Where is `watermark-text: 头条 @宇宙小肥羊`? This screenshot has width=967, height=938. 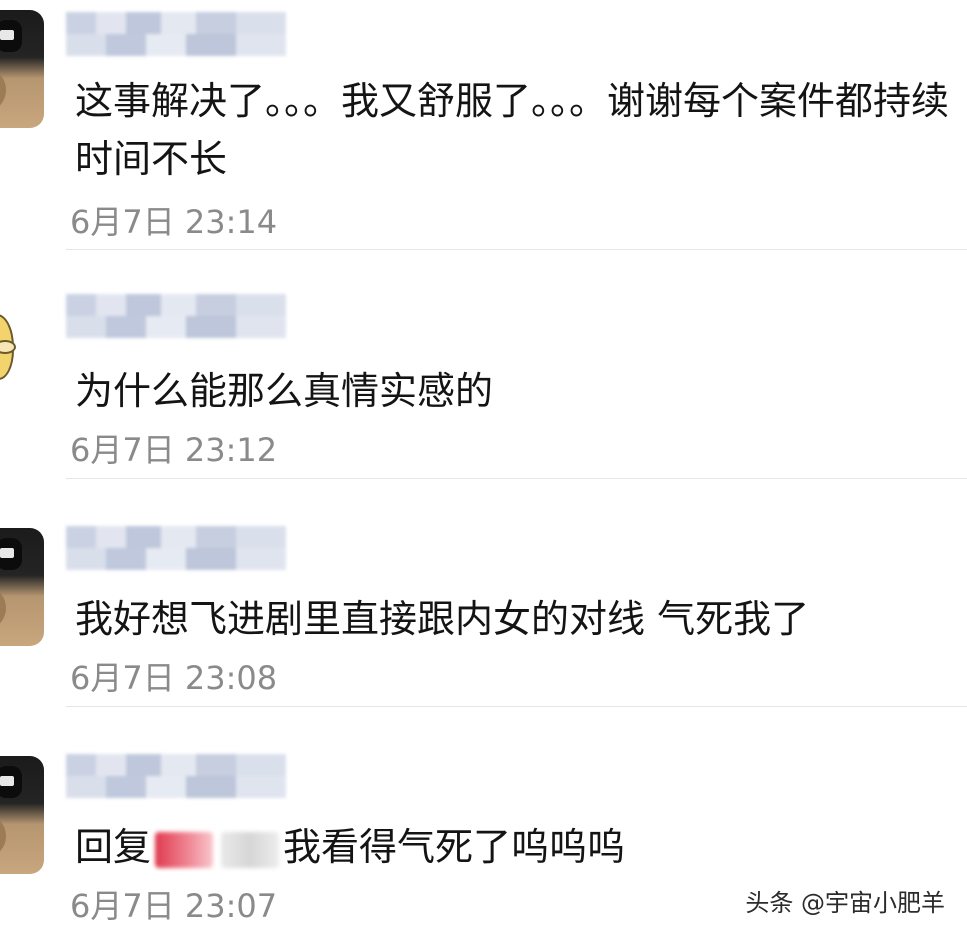 watermark-text: 头条 @宇宙小肥羊 is located at coordinates (845, 903).